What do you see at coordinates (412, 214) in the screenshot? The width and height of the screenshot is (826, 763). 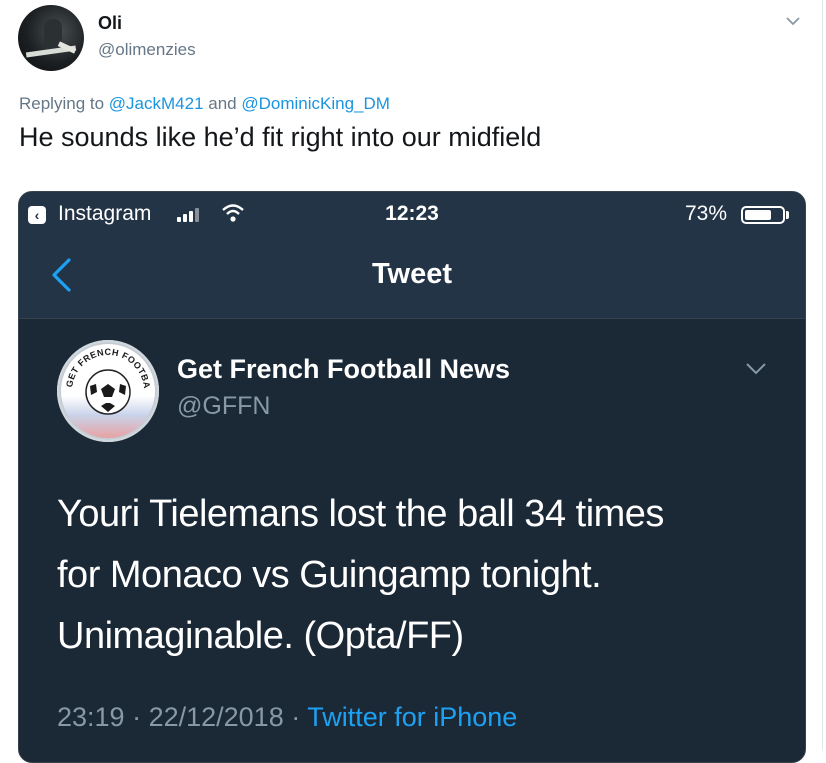 I see `phone-status-bar: ‹ Instagram 12:23 73%` at bounding box center [412, 214].